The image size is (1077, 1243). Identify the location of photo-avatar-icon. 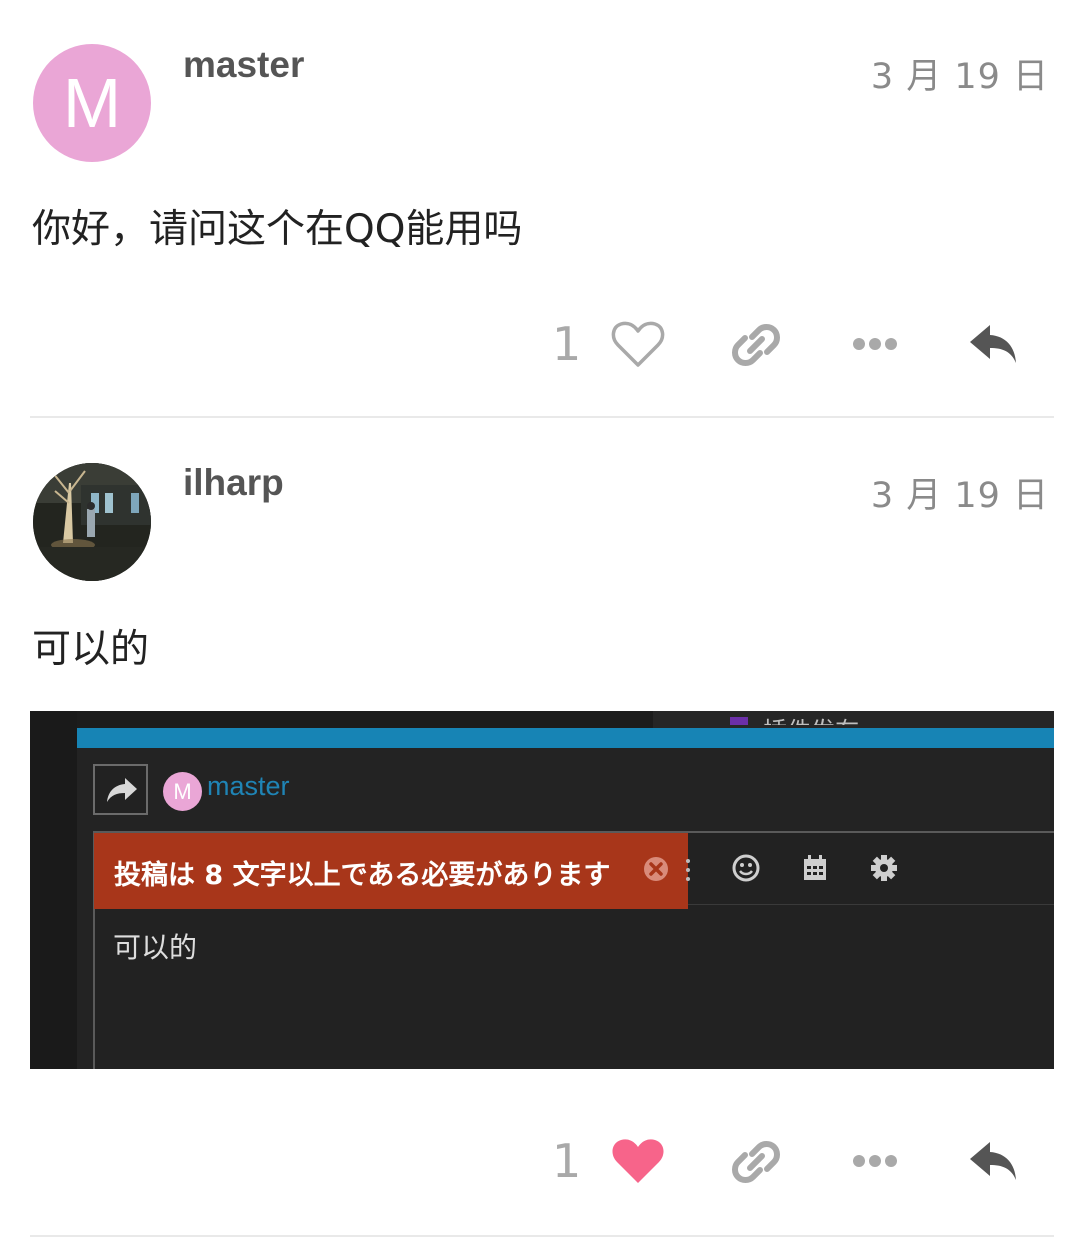
(92, 522).